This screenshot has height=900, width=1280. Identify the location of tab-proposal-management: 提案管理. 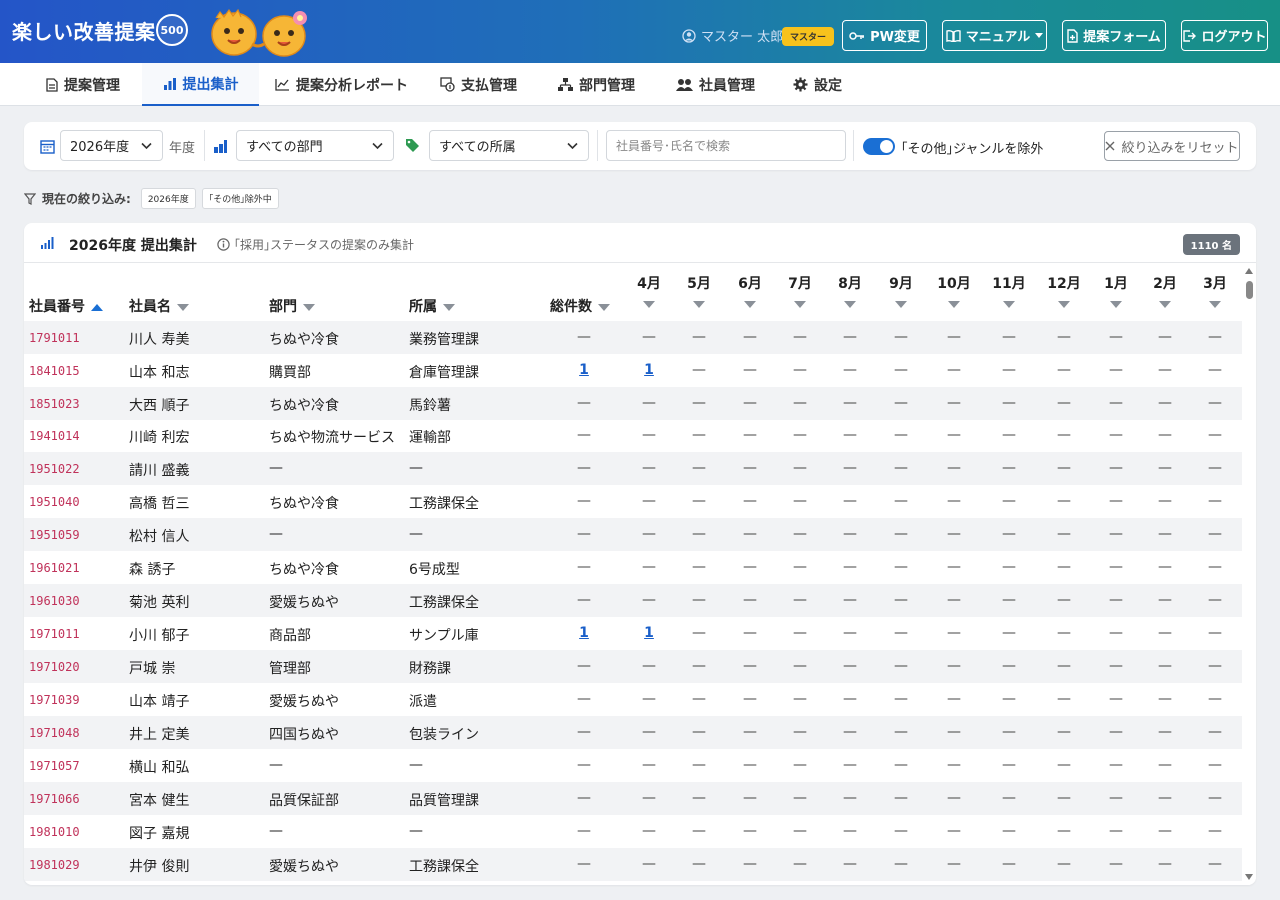
(83, 84).